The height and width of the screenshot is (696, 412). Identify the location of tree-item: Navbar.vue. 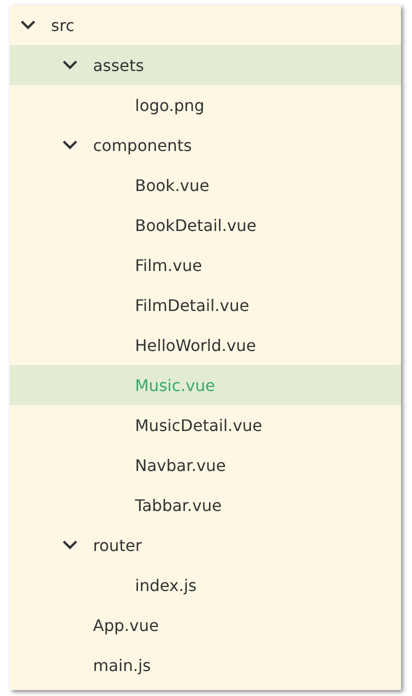
(205, 465).